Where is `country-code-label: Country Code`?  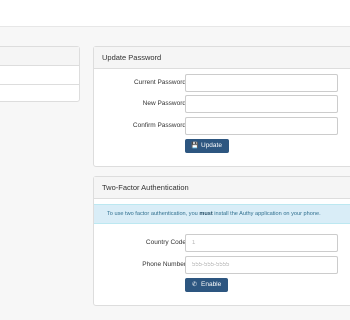 country-code-label: Country Code is located at coordinates (165, 242).